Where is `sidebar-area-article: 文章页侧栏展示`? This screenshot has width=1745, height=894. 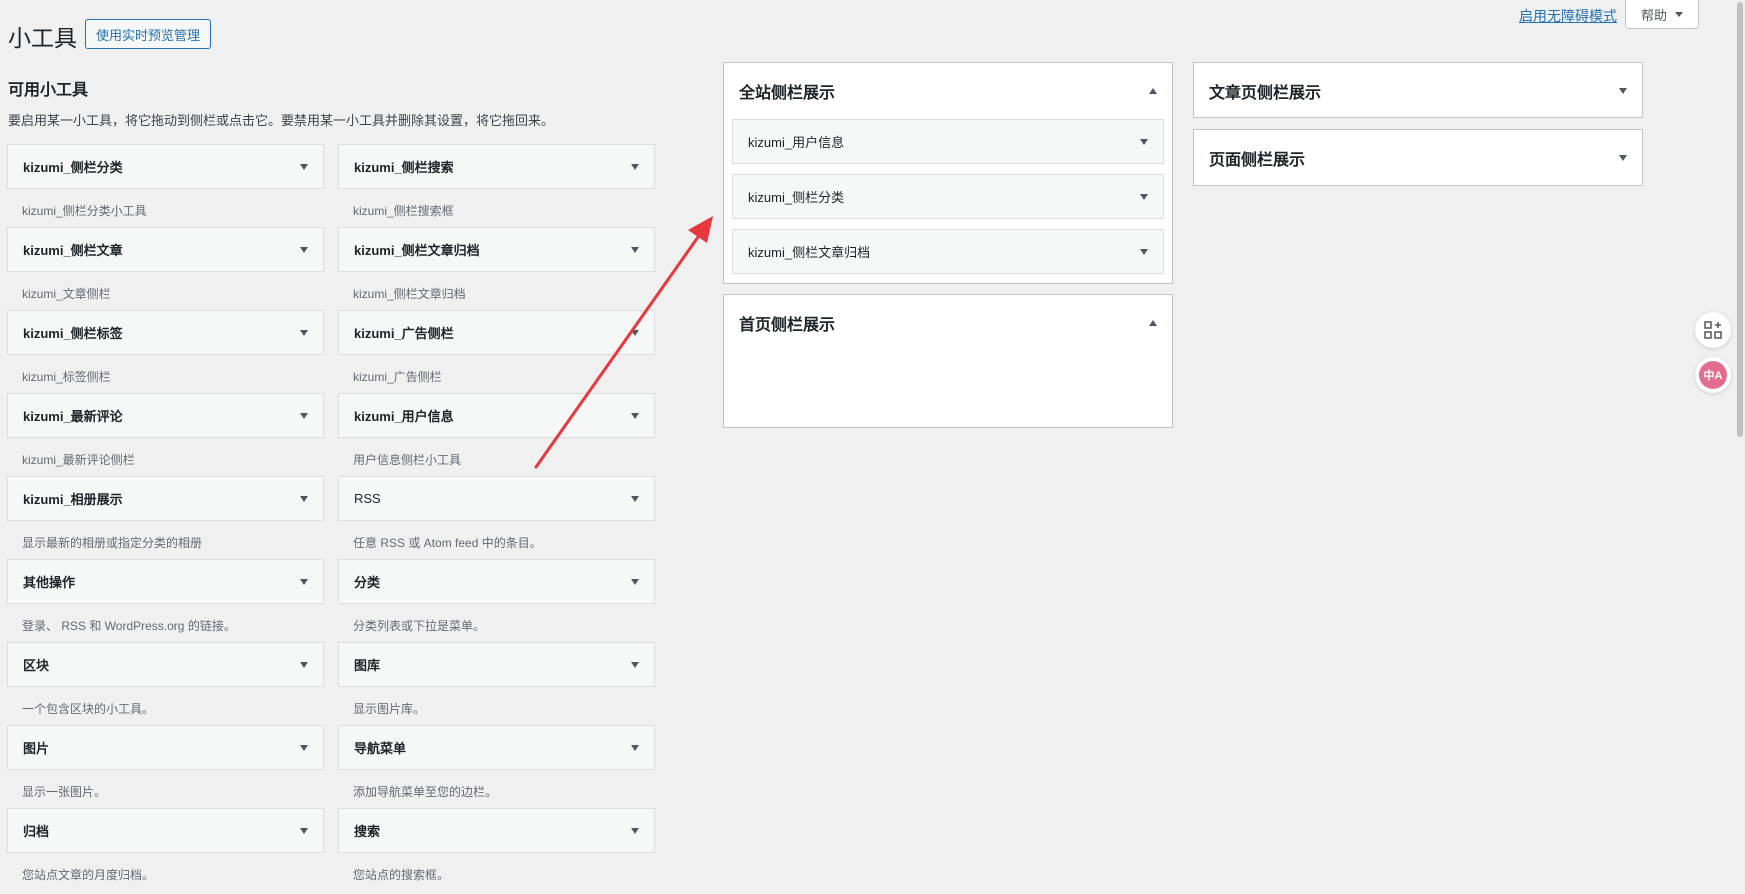 sidebar-area-article: 文章页侧栏展示 is located at coordinates (1418, 90).